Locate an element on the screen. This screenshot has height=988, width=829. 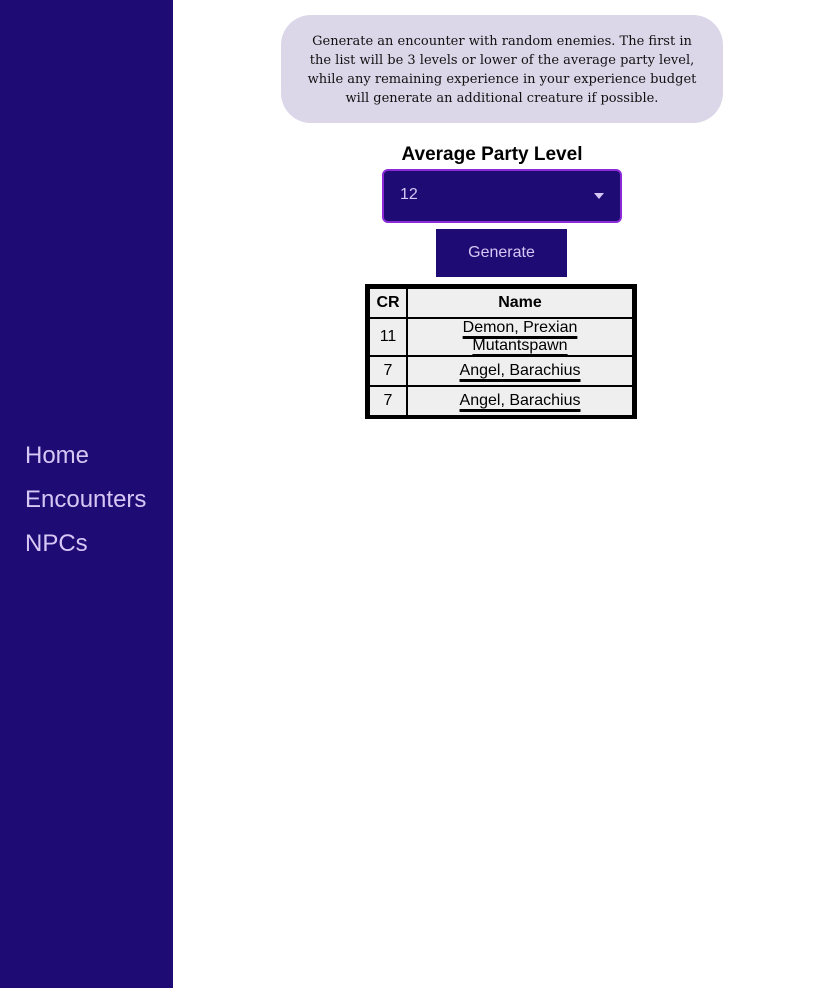
name-cell: Demon, Prexian Mutantspawn is located at coordinates (520, 337).